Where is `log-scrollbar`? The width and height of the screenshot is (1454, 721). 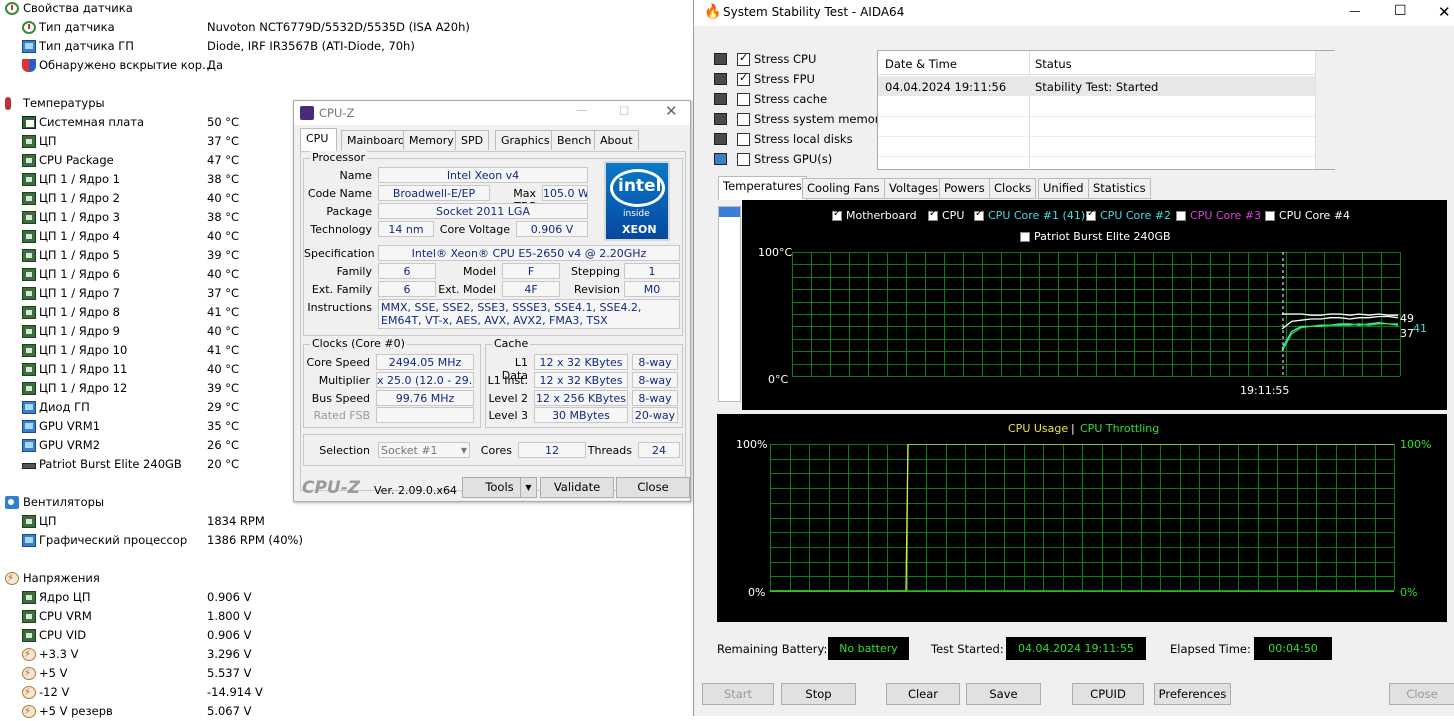
log-scrollbar is located at coordinates (1325, 110).